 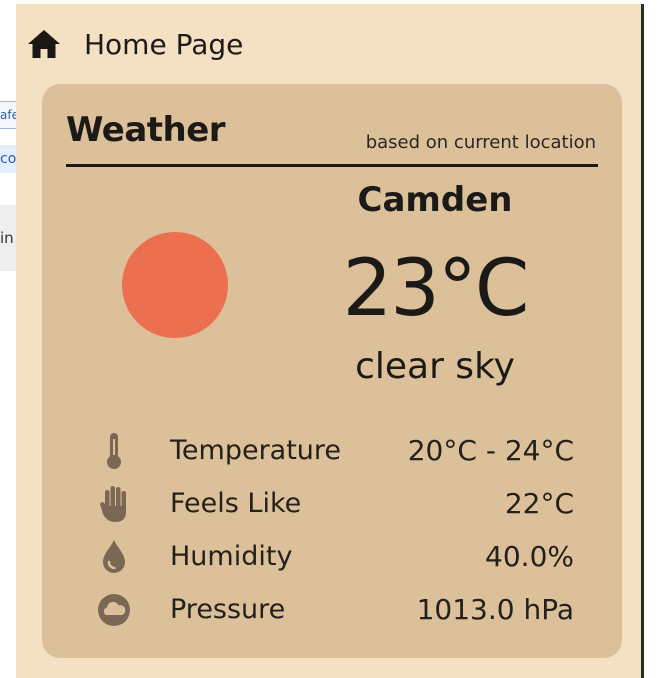 What do you see at coordinates (332, 165) in the screenshot?
I see `divider` at bounding box center [332, 165].